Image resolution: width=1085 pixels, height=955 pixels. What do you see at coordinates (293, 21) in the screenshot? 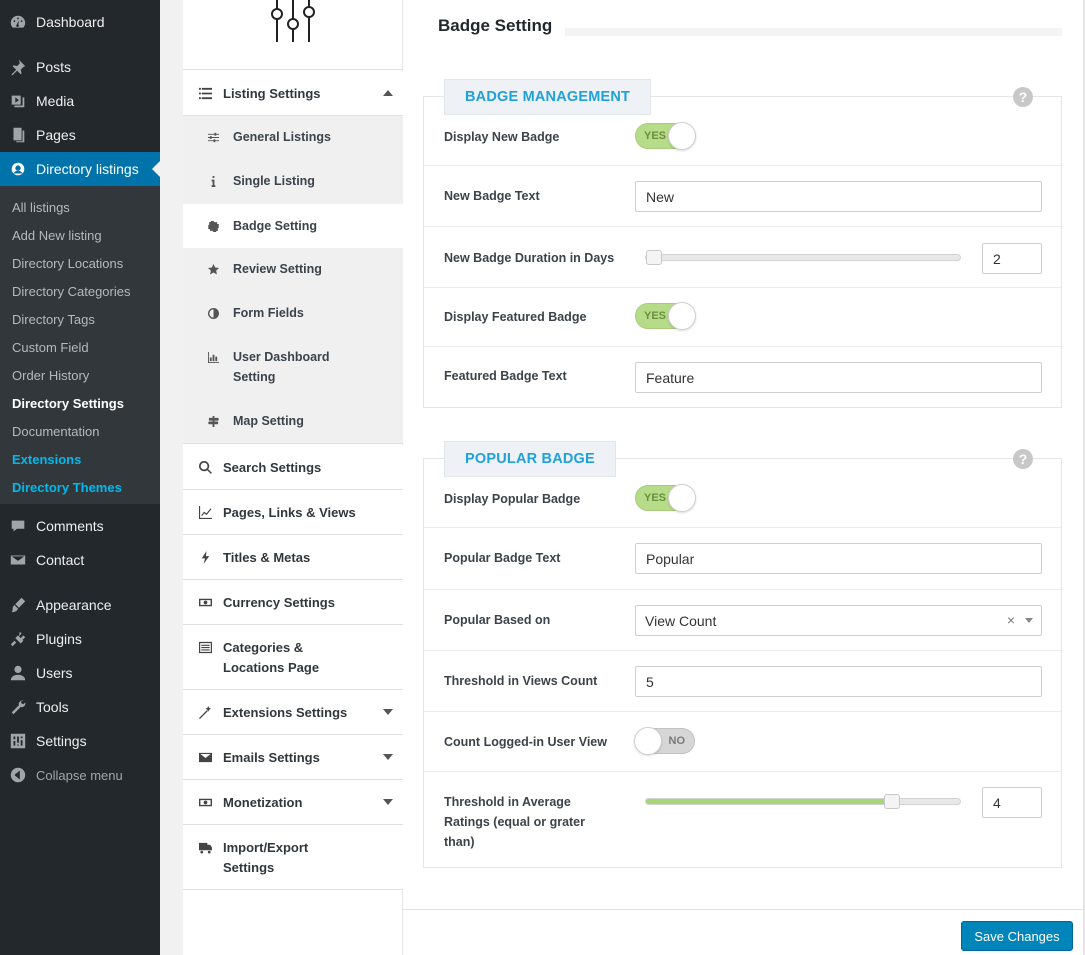
I see `sliders-logo-icon` at bounding box center [293, 21].